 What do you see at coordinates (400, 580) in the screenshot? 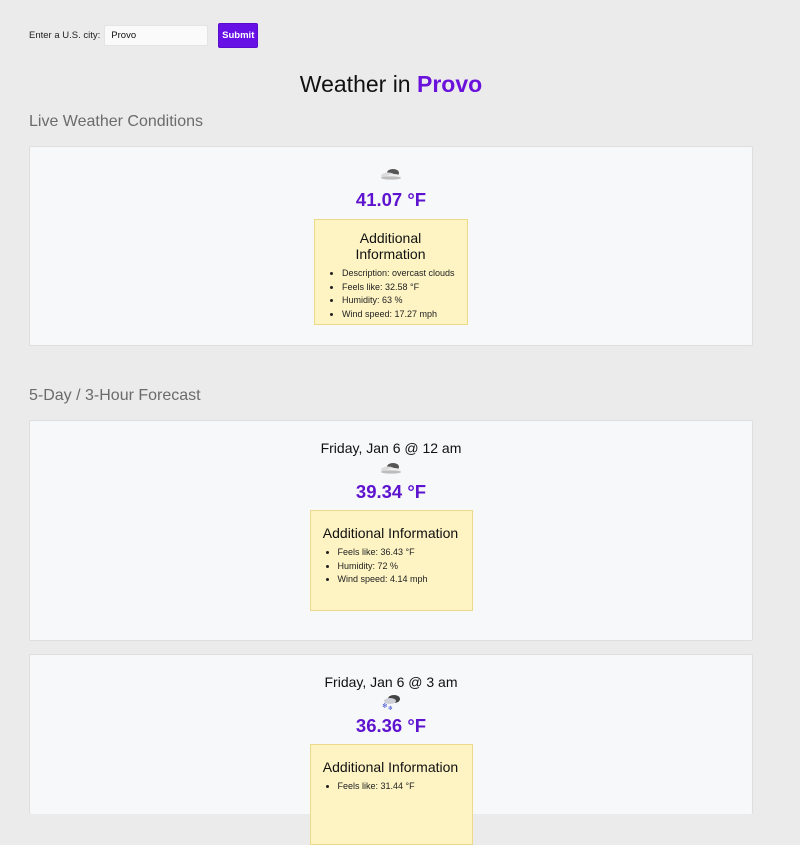
I see `list-item: Wind speed: 4.14 mph` at bounding box center [400, 580].